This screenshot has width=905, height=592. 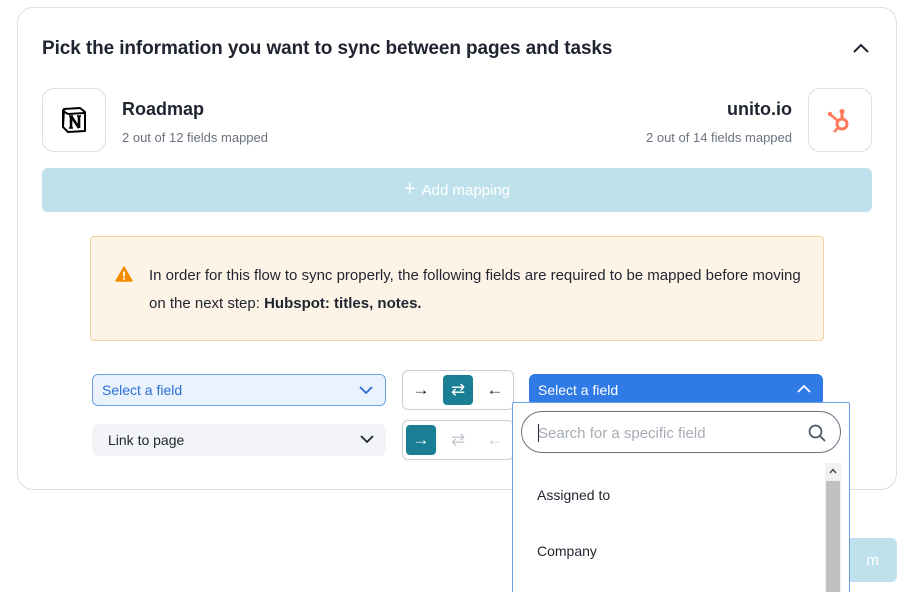 What do you see at coordinates (409, 189) in the screenshot?
I see `plus-icon: +` at bounding box center [409, 189].